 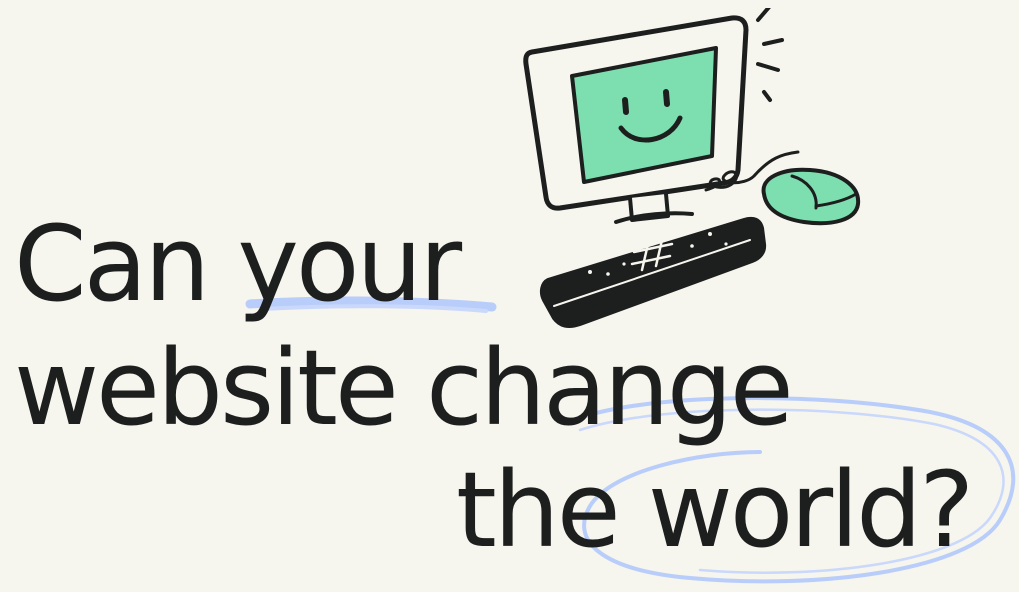 I want to click on headline-line-1: Can your, so click(x=238, y=264).